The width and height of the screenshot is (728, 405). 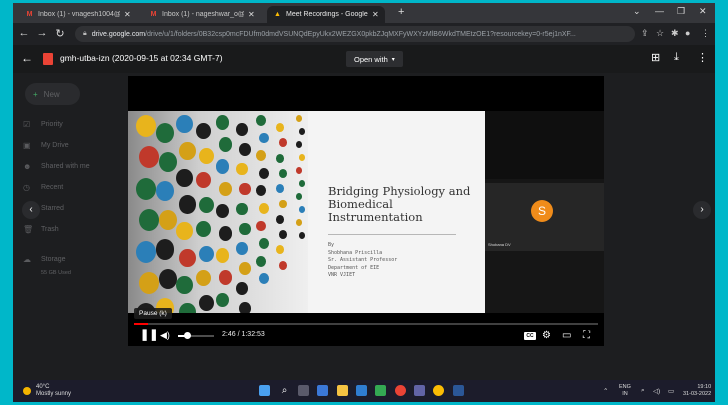 What do you see at coordinates (374, 59) in the screenshot?
I see `open-with-button: Open with ▾` at bounding box center [374, 59].